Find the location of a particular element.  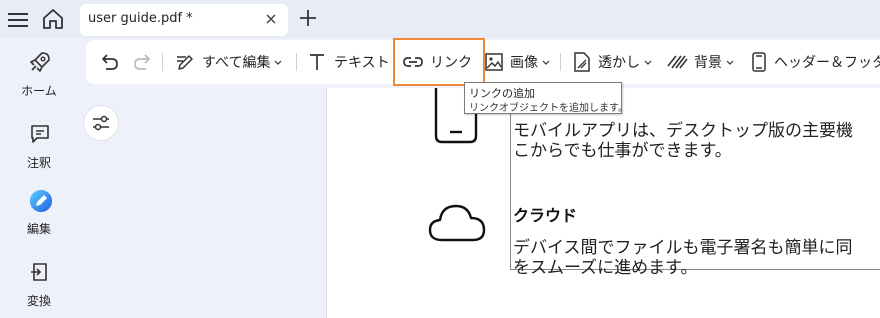

text-button: テキスト is located at coordinates (348, 62).